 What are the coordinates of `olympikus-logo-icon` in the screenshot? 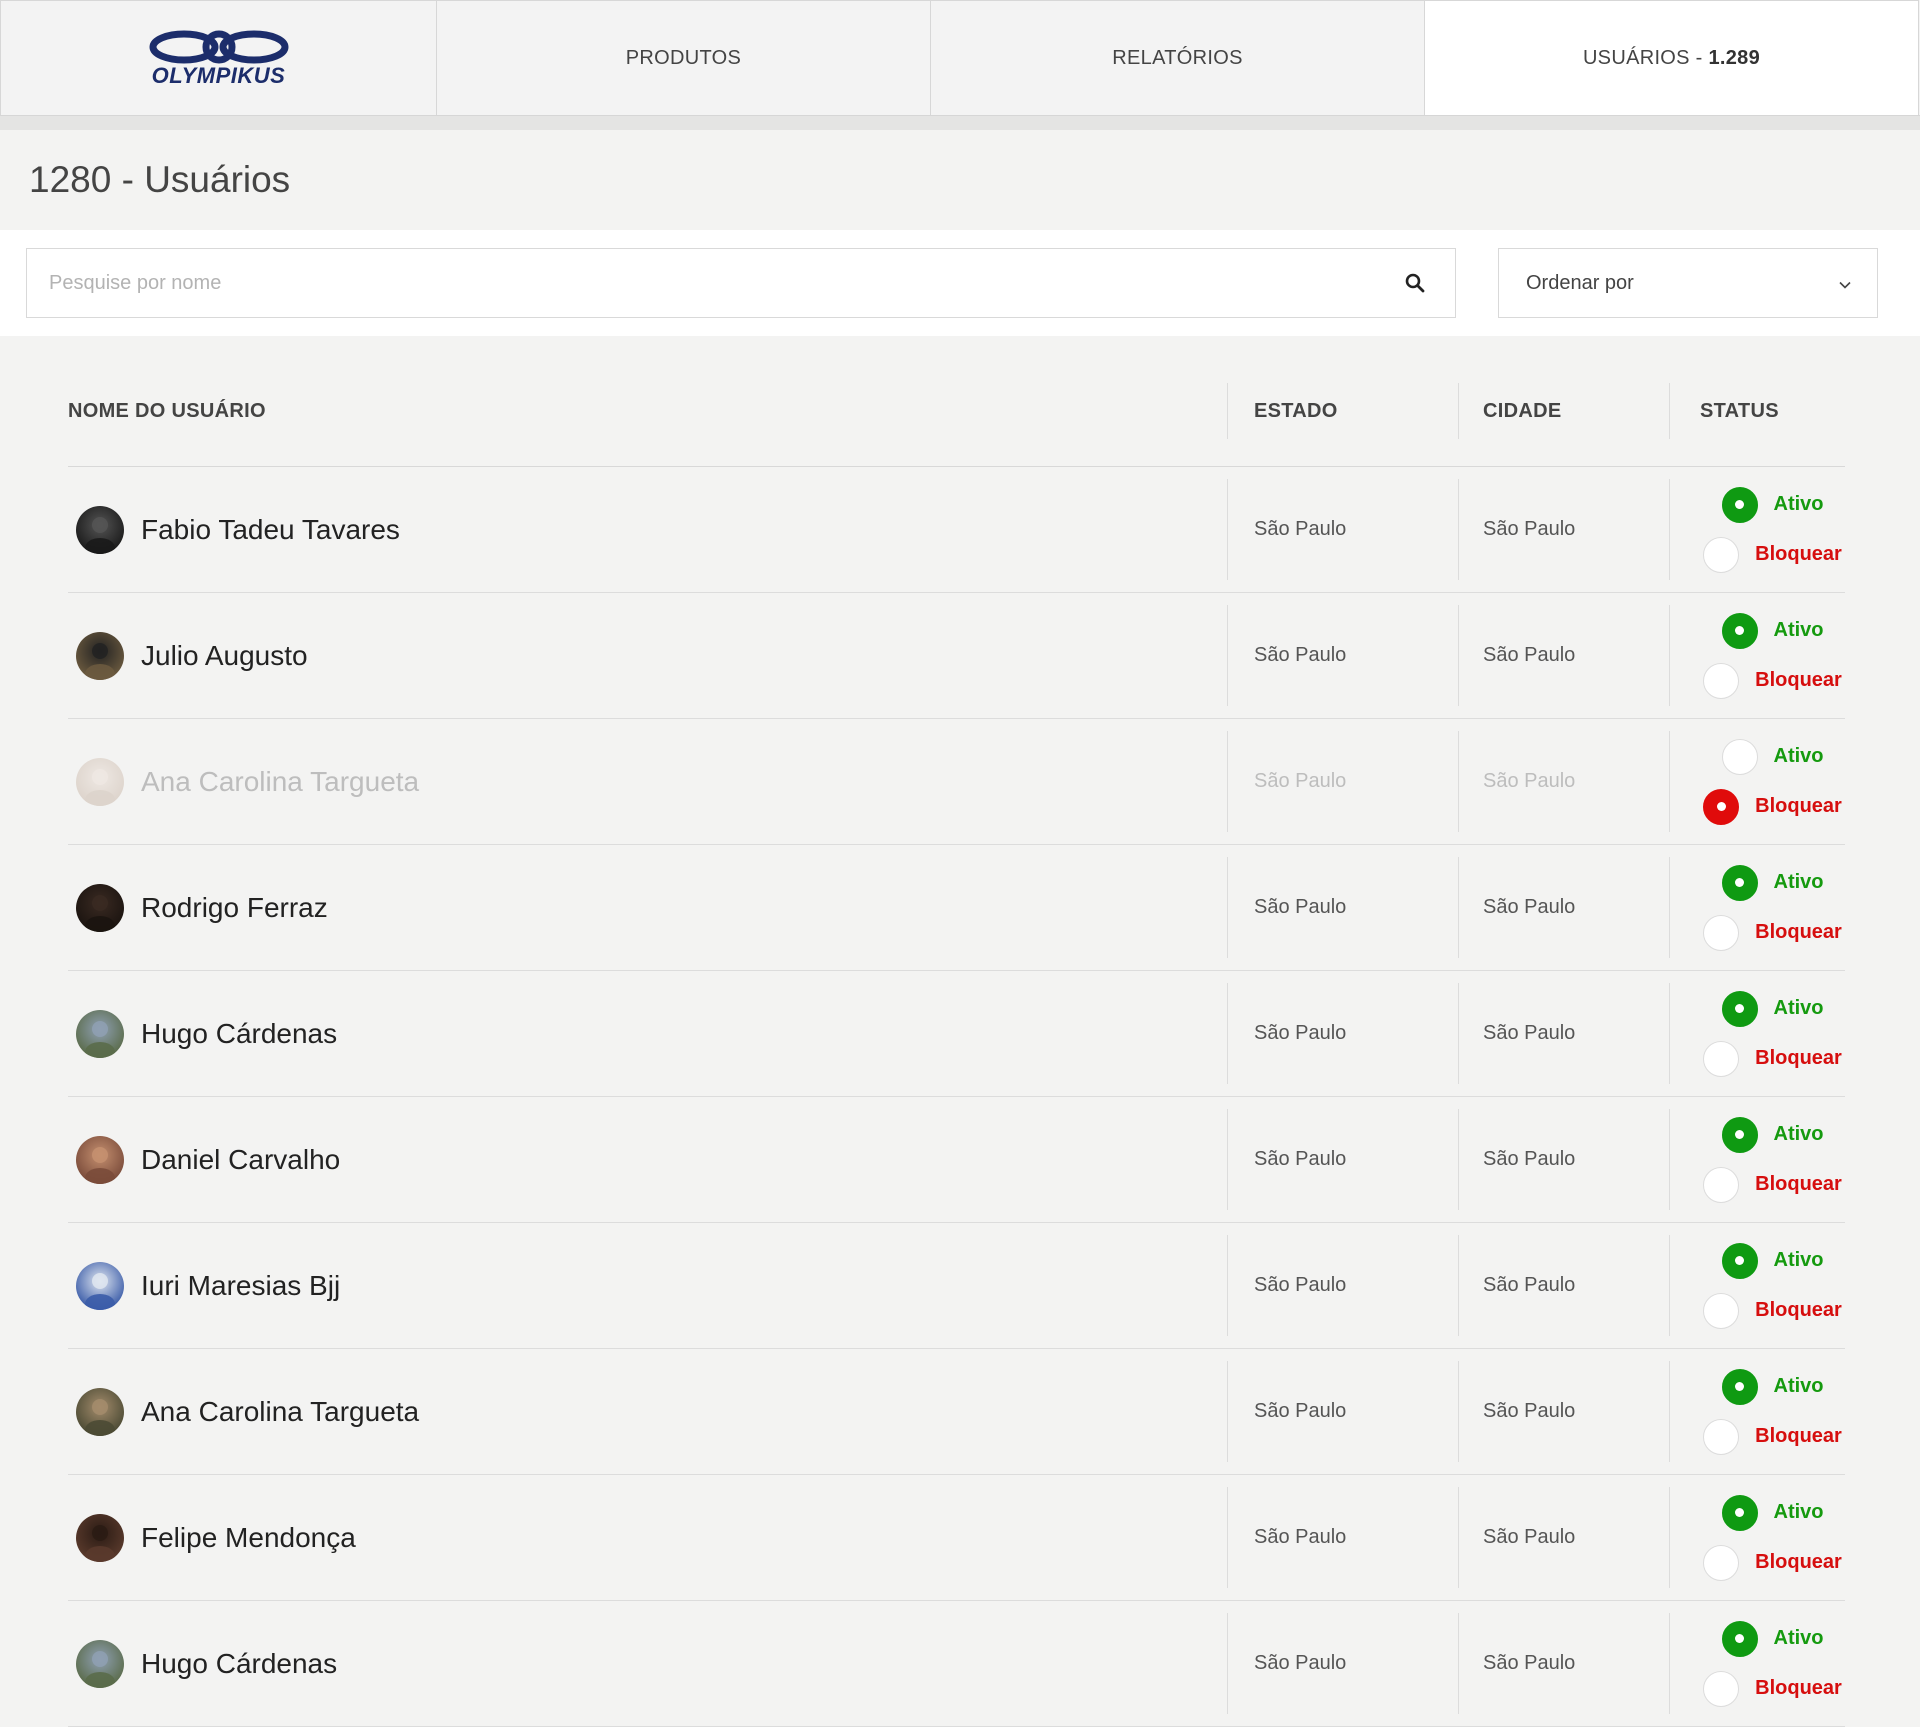 It's located at (218, 47).